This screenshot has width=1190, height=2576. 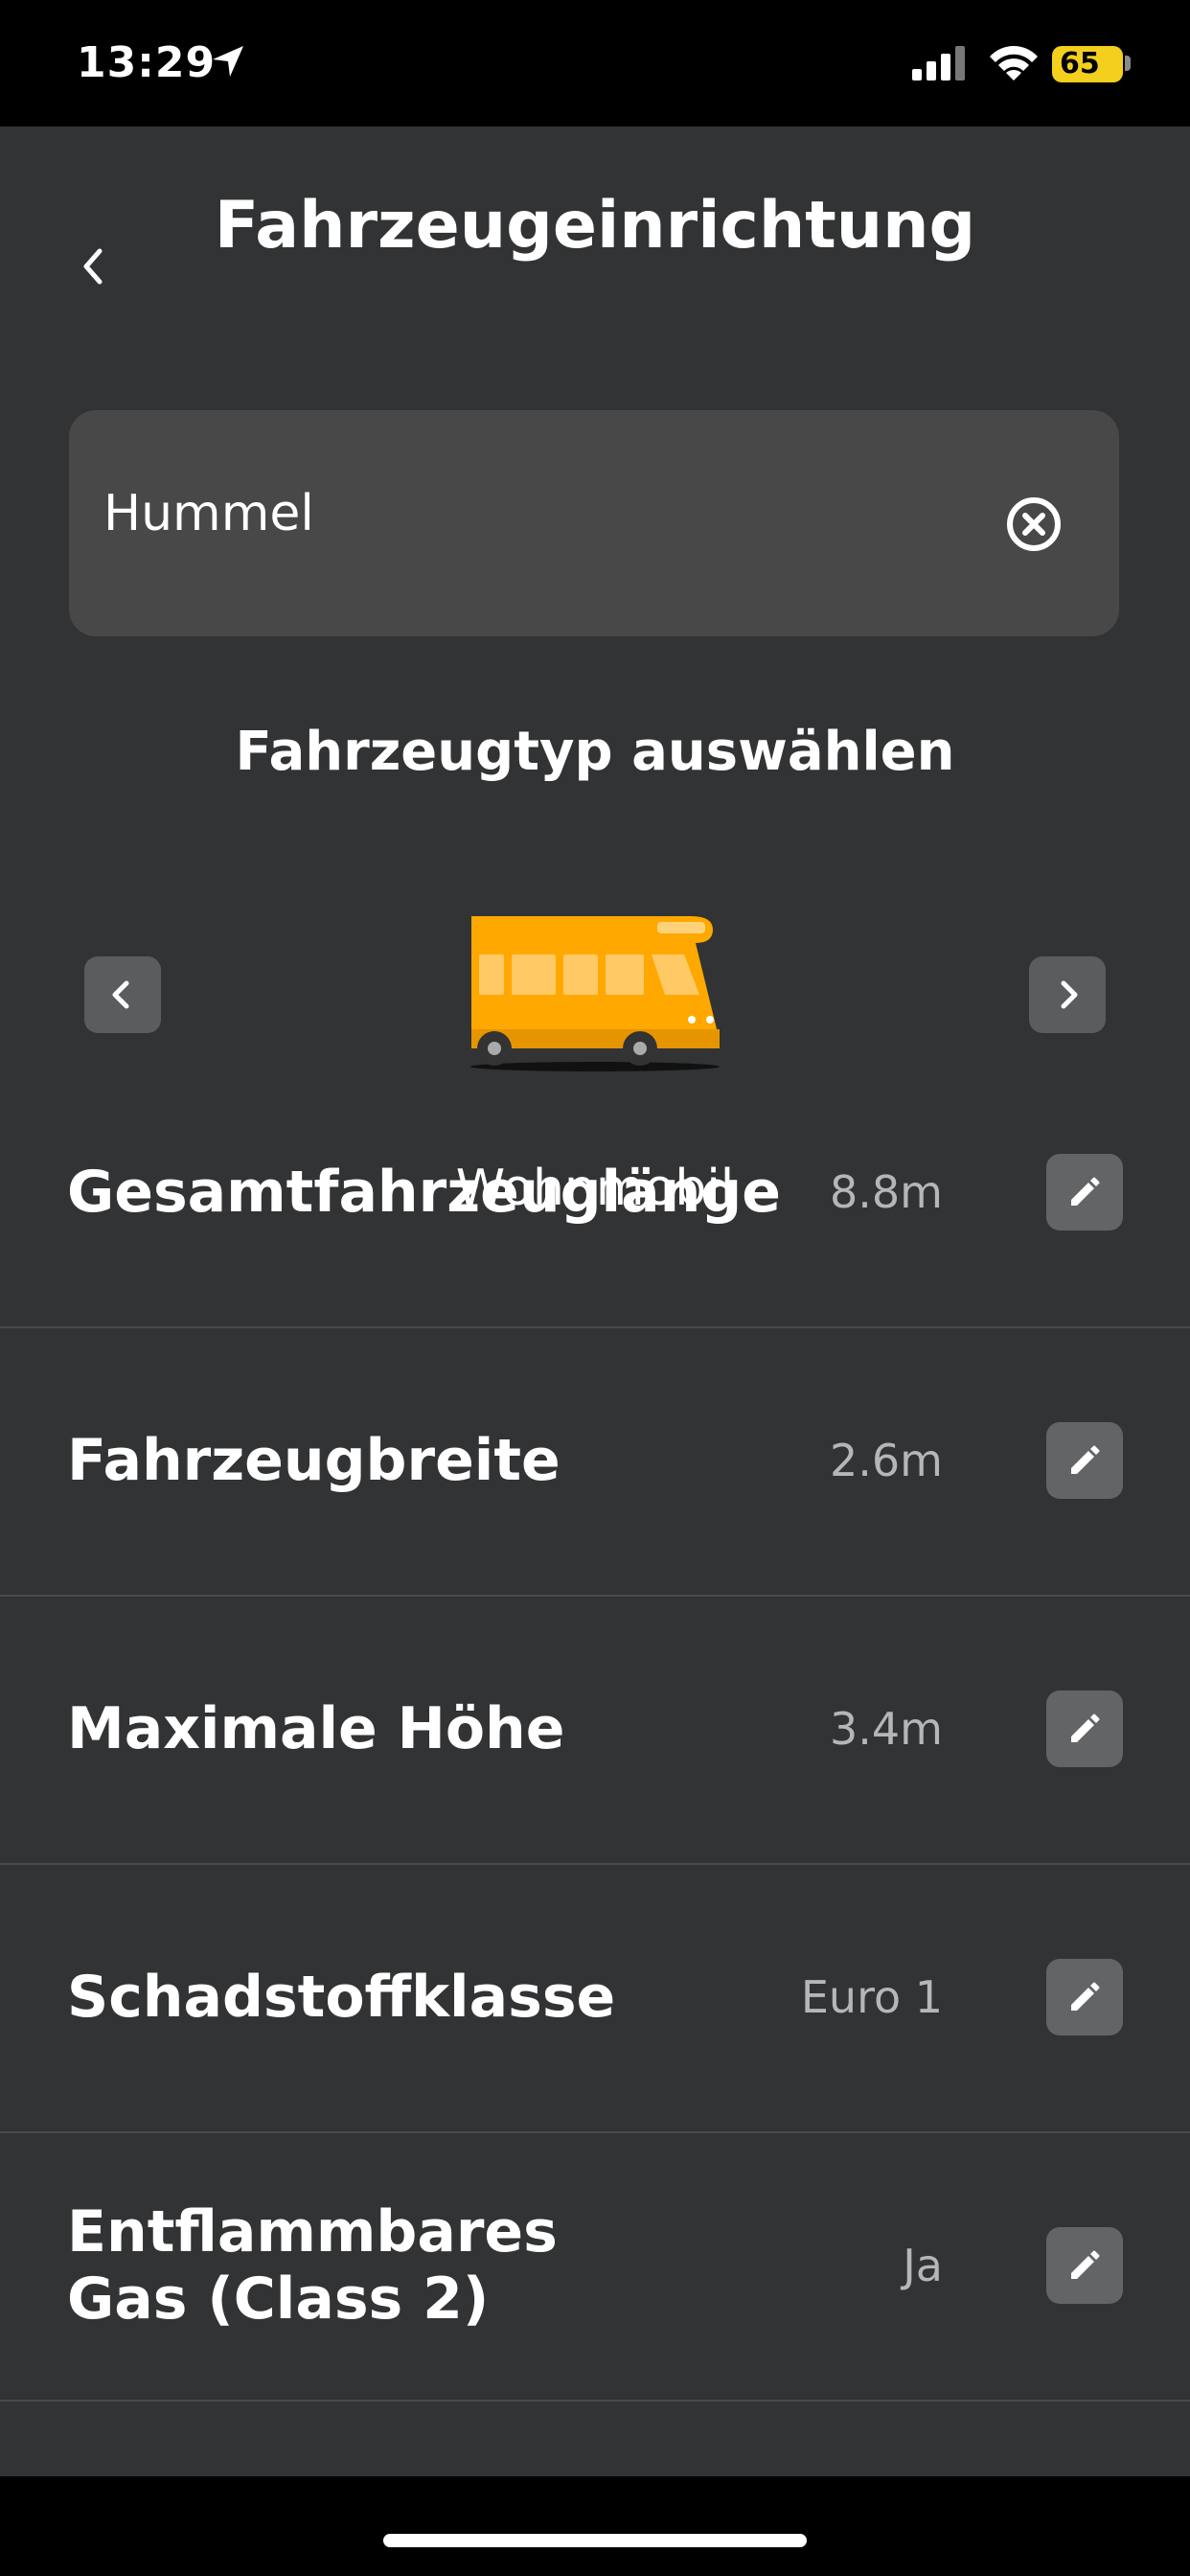 What do you see at coordinates (887, 1460) in the screenshot?
I see `setting-value: 2.6m` at bounding box center [887, 1460].